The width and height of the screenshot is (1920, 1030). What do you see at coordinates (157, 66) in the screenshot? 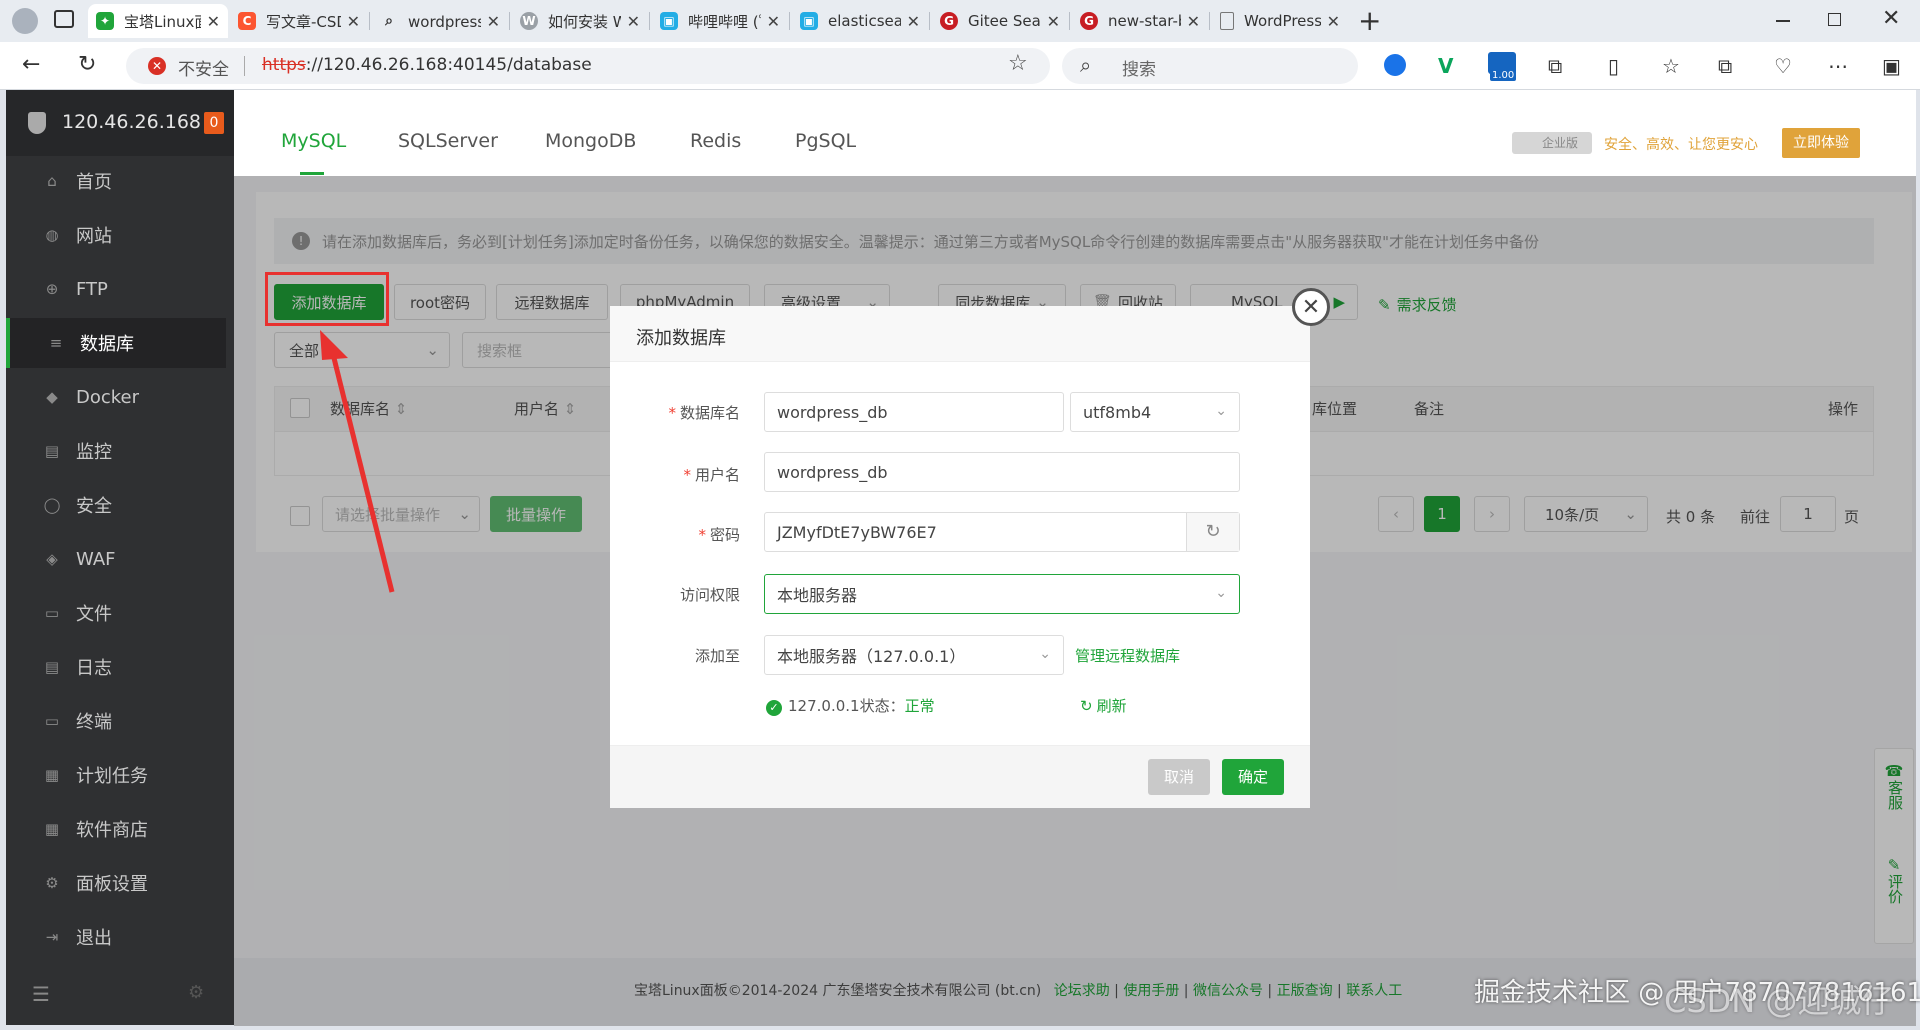
I see `warning-icon: ✕` at bounding box center [157, 66].